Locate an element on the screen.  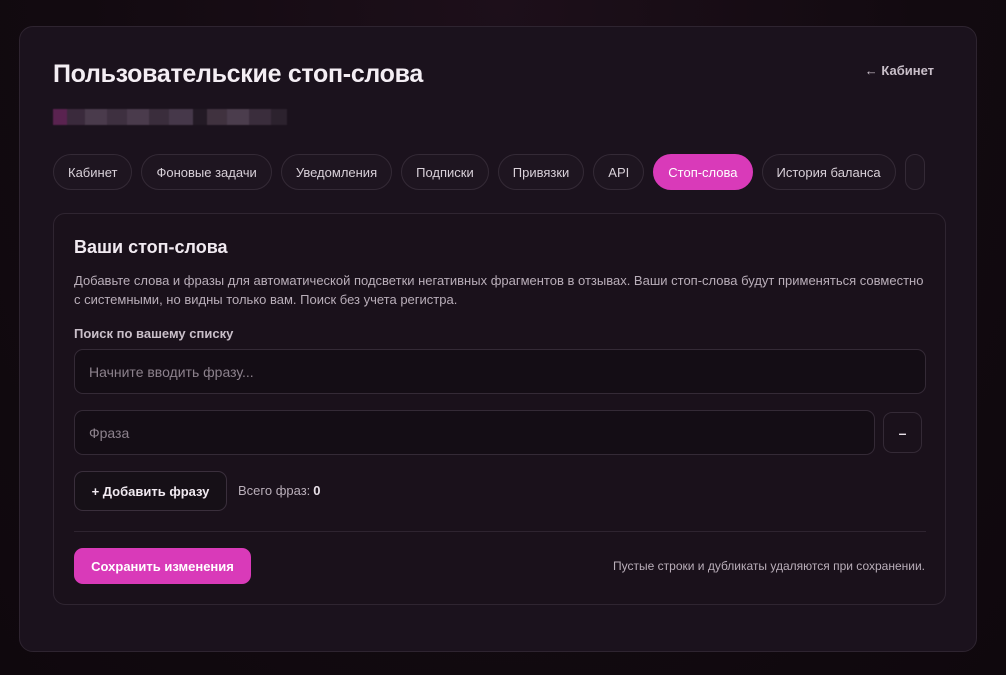
remove-phrase-button: – is located at coordinates (902, 432).